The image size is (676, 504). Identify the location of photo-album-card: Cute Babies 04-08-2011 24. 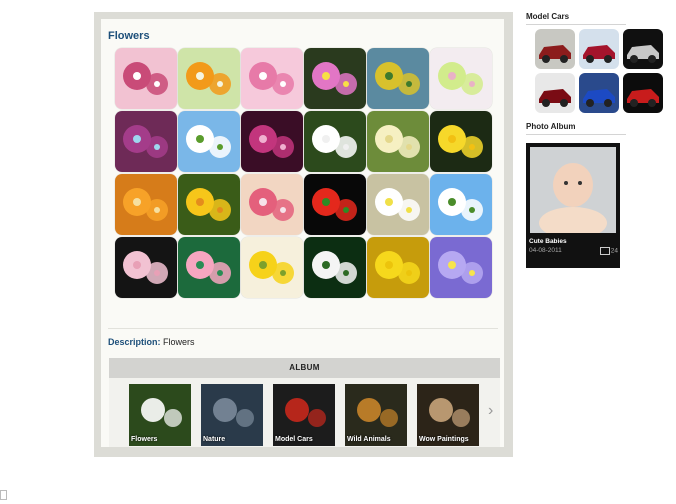
(573, 205).